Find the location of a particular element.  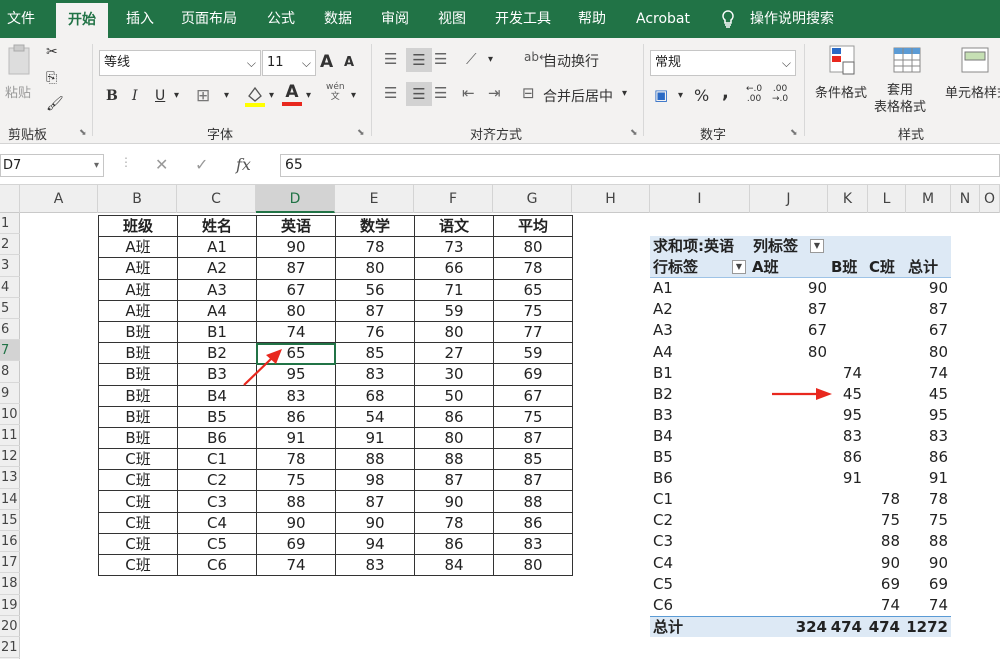

column-header-c: C is located at coordinates (216, 199).